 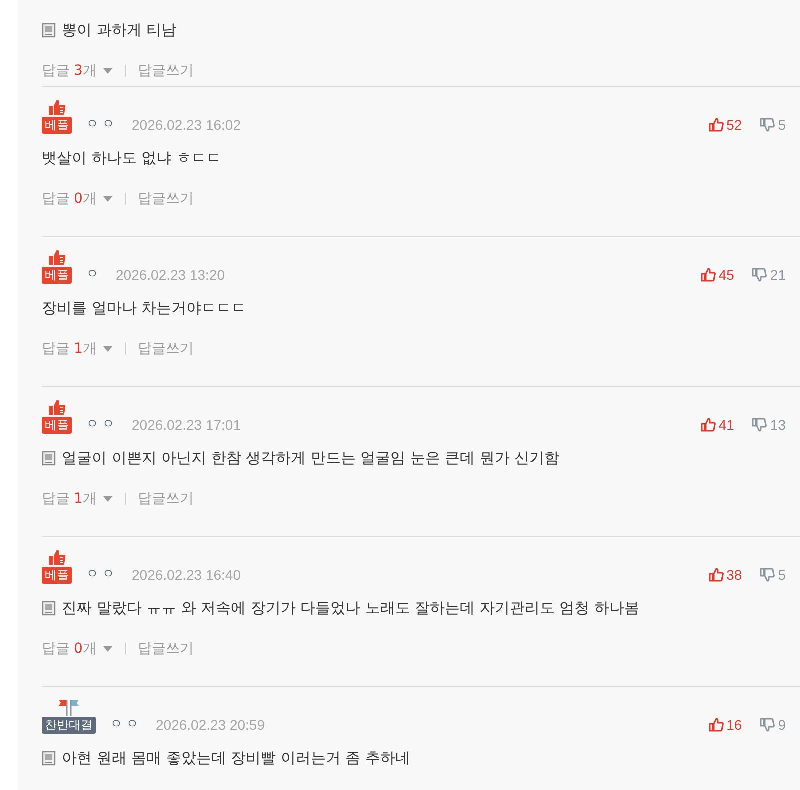 What do you see at coordinates (236, 758) in the screenshot?
I see `comment-text: 아현 원래 몸매 좋았는데 장비빨 이러는거 좀 추하네` at bounding box center [236, 758].